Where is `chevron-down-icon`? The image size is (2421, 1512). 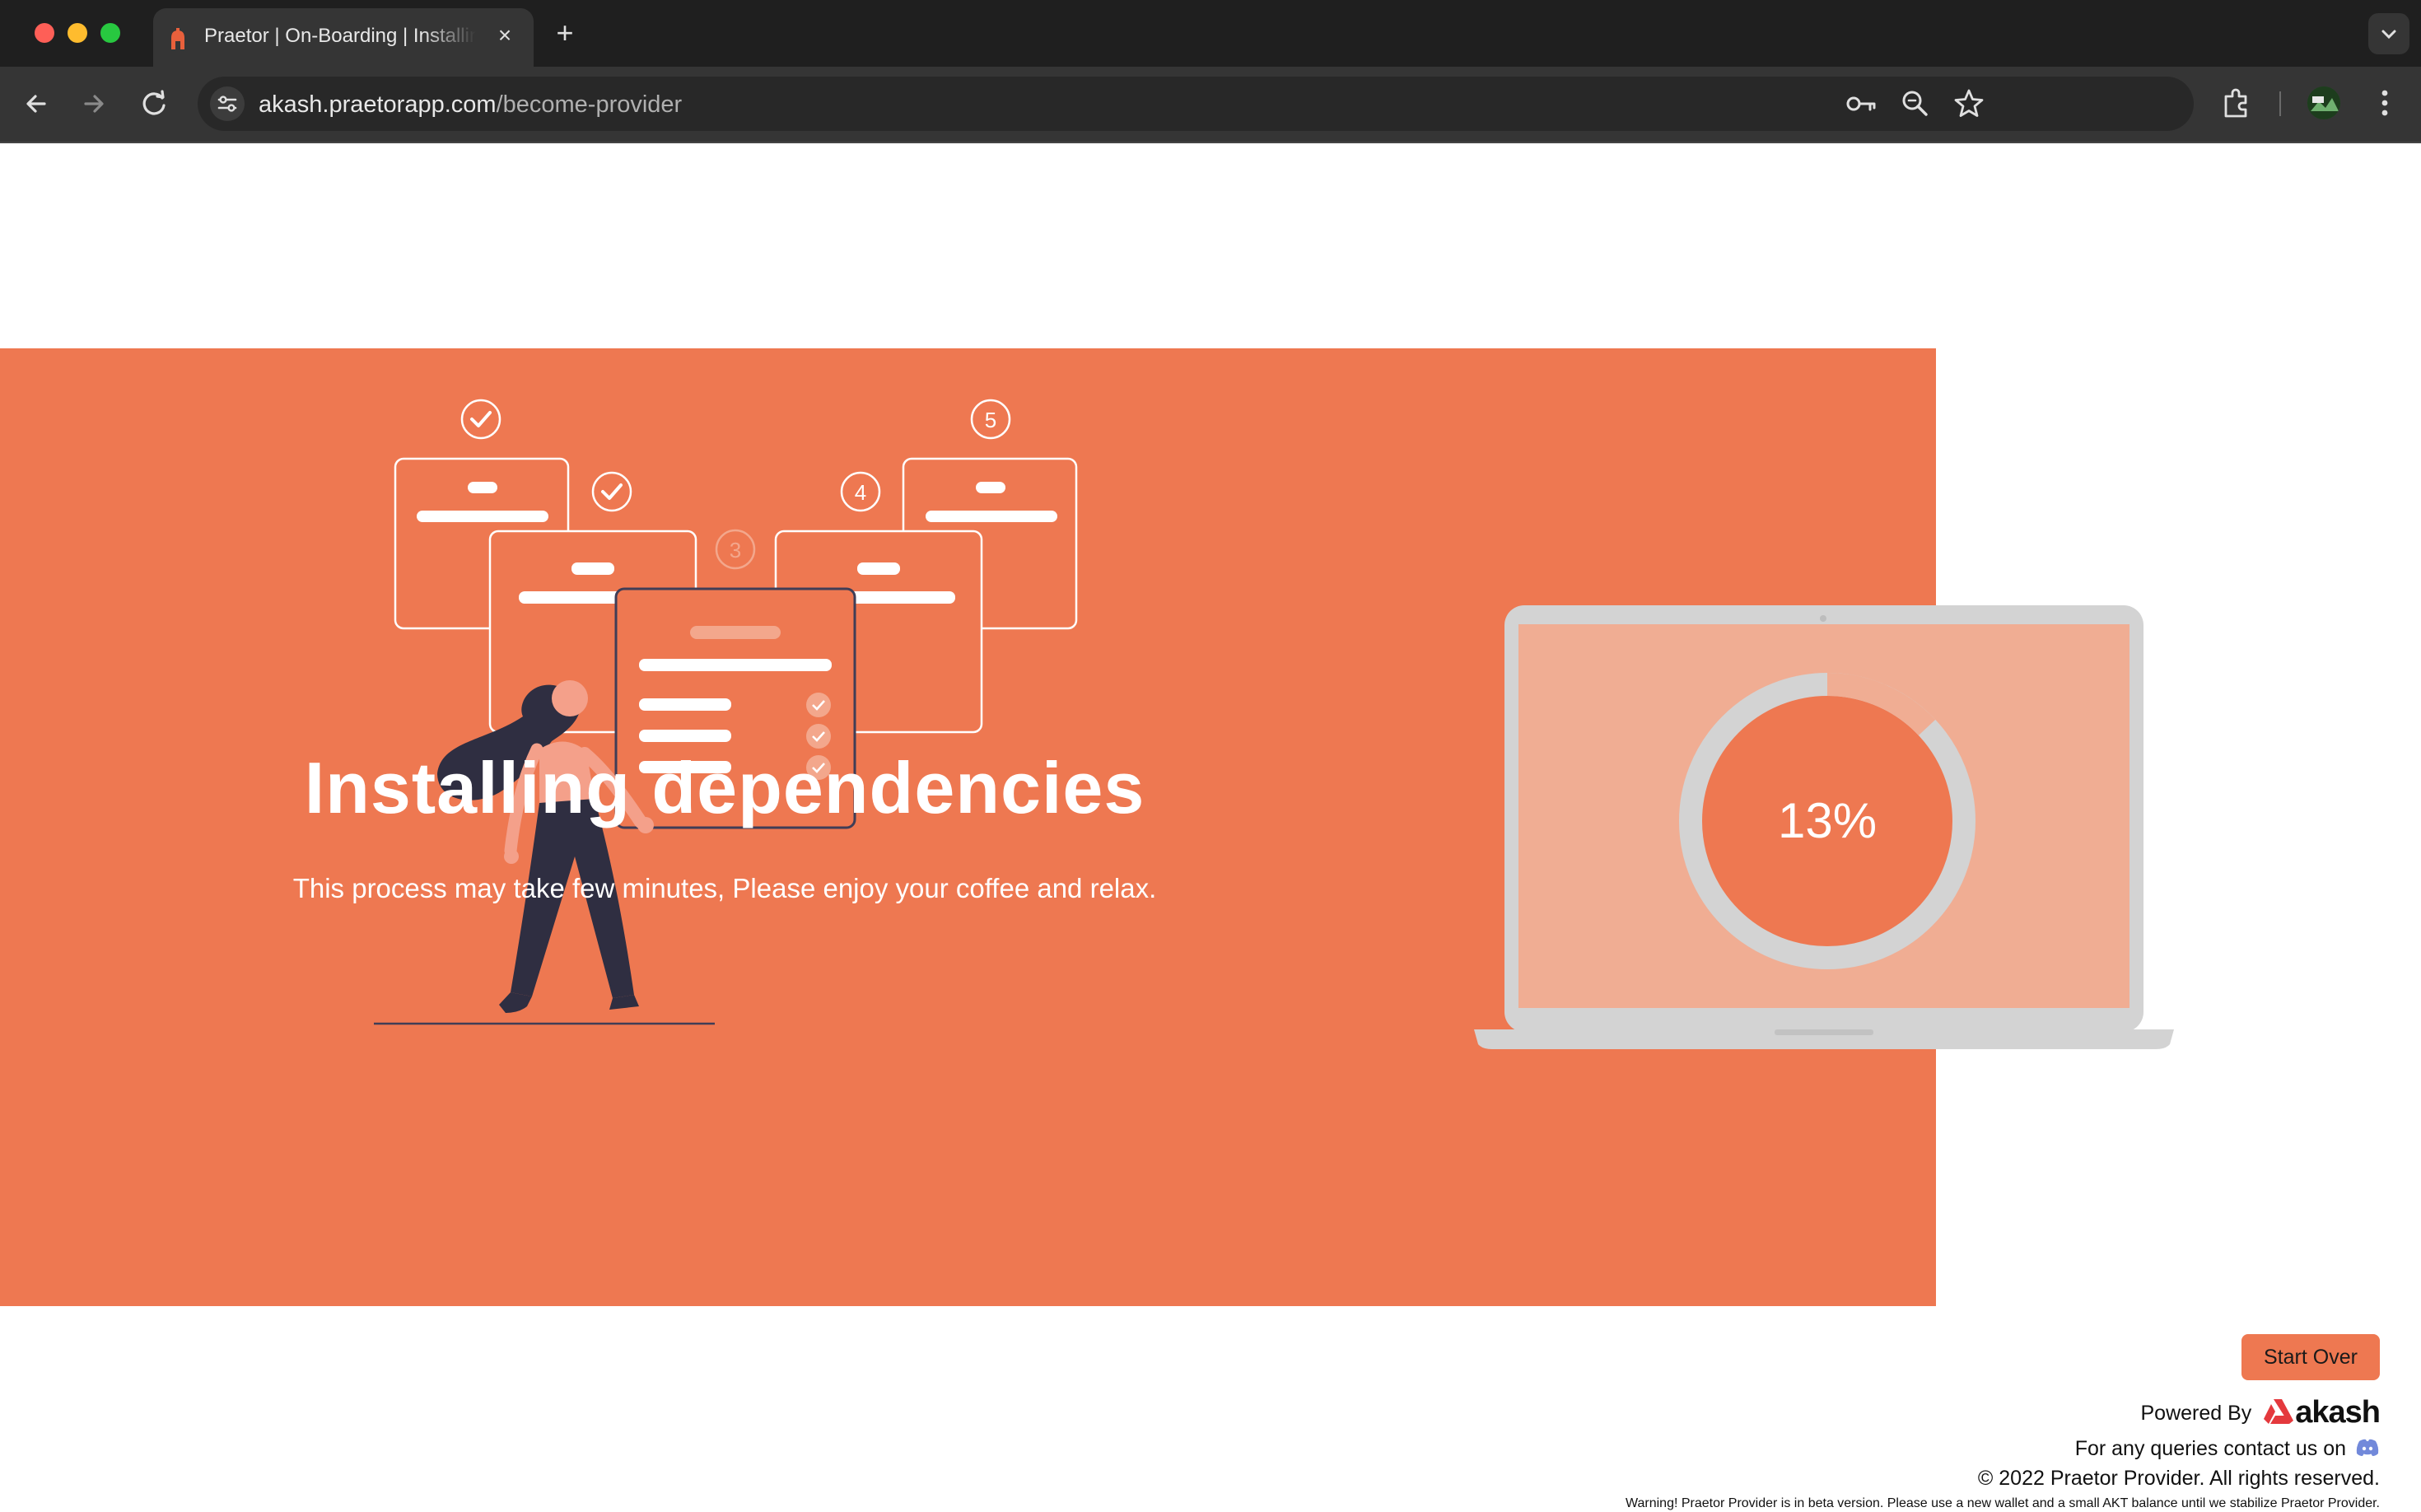
chevron-down-icon is located at coordinates (2388, 35).